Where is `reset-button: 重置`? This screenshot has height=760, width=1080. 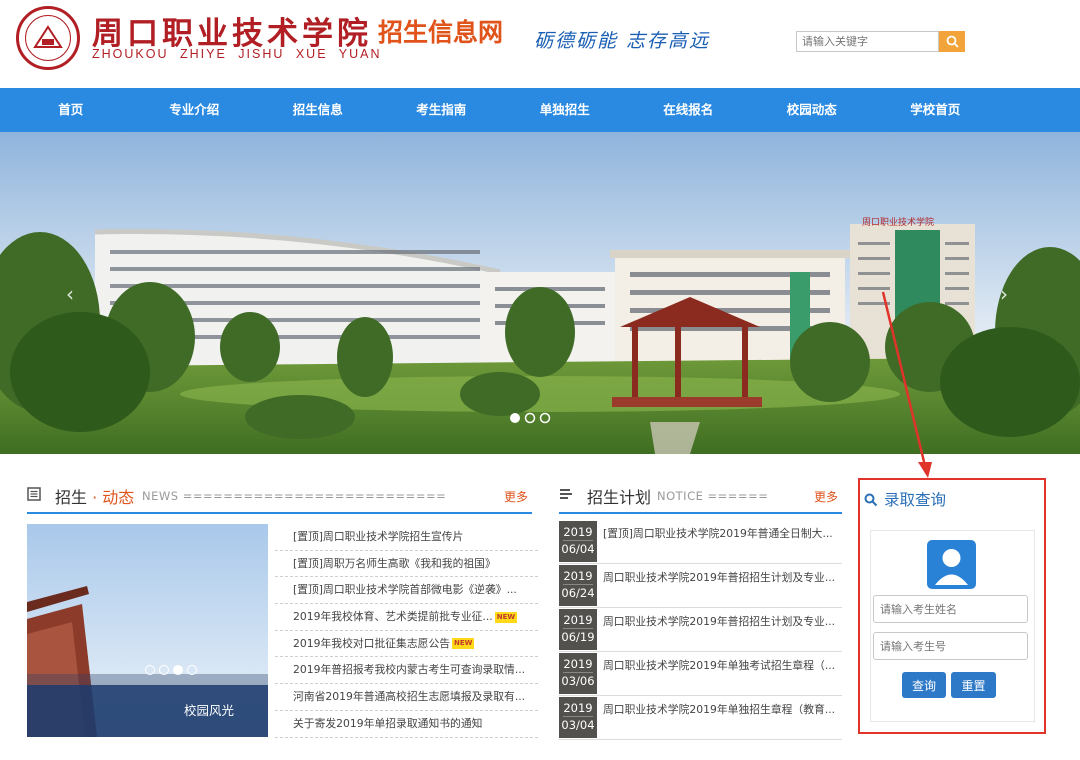 reset-button: 重置 is located at coordinates (973, 685).